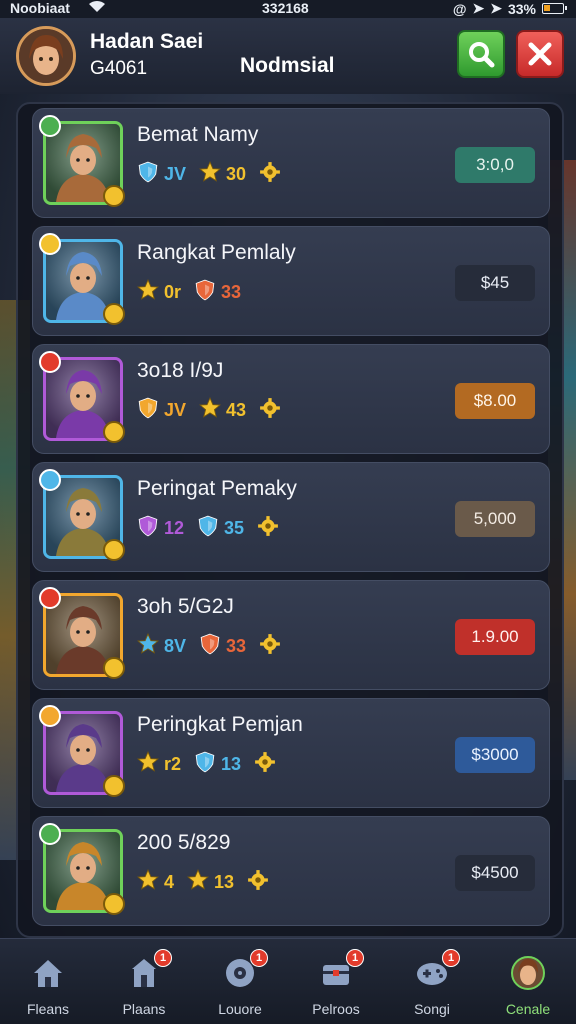 This screenshot has width=576, height=1024. What do you see at coordinates (240, 985) in the screenshot?
I see `nav-item: 1 Louore` at bounding box center [240, 985].